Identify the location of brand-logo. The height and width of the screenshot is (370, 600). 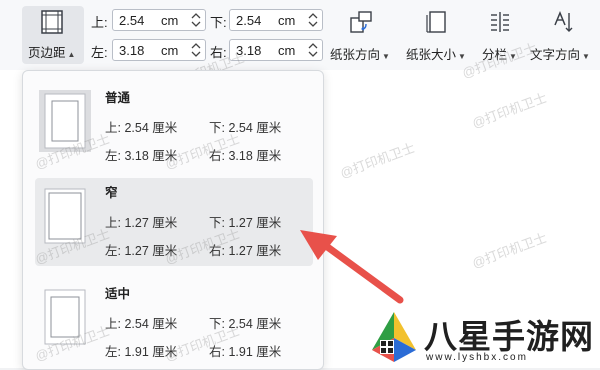
(394, 337).